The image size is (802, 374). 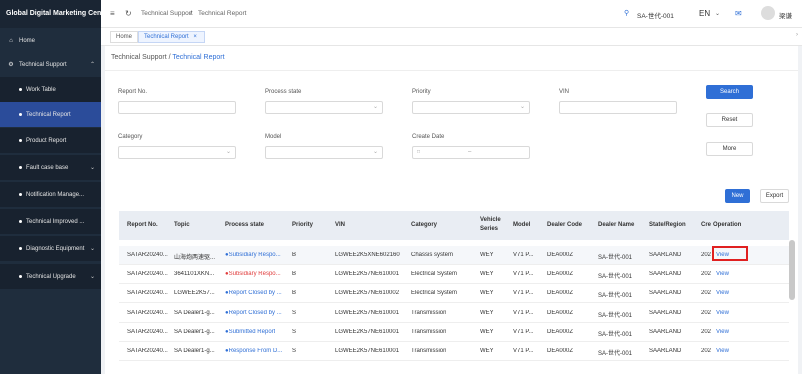 I want to click on table-cell-vin: LGWEE2K5XNE602160, so click(x=367, y=255).